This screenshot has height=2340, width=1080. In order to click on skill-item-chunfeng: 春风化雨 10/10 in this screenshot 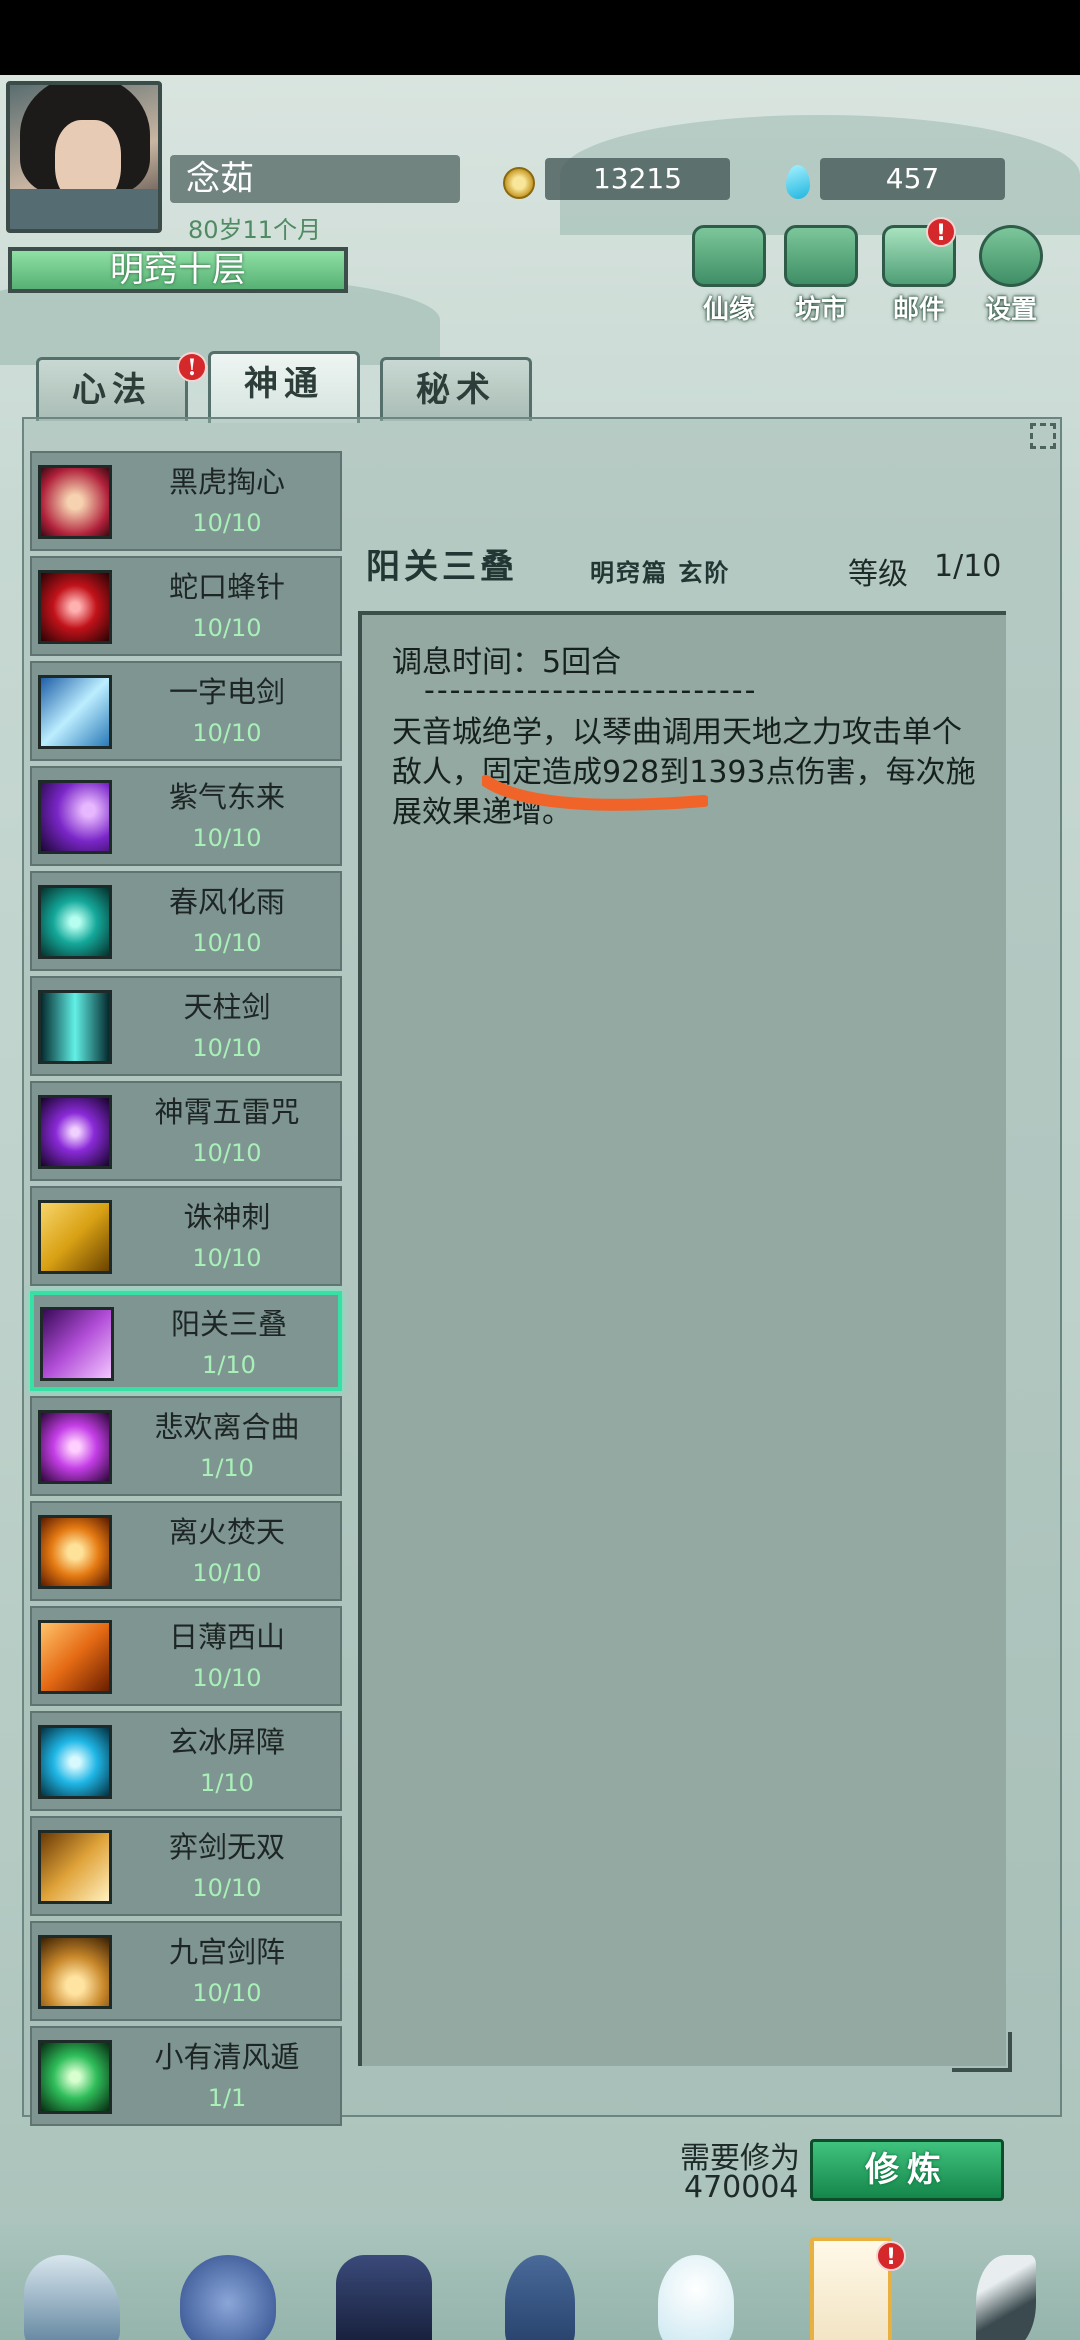, I will do `click(186, 921)`.